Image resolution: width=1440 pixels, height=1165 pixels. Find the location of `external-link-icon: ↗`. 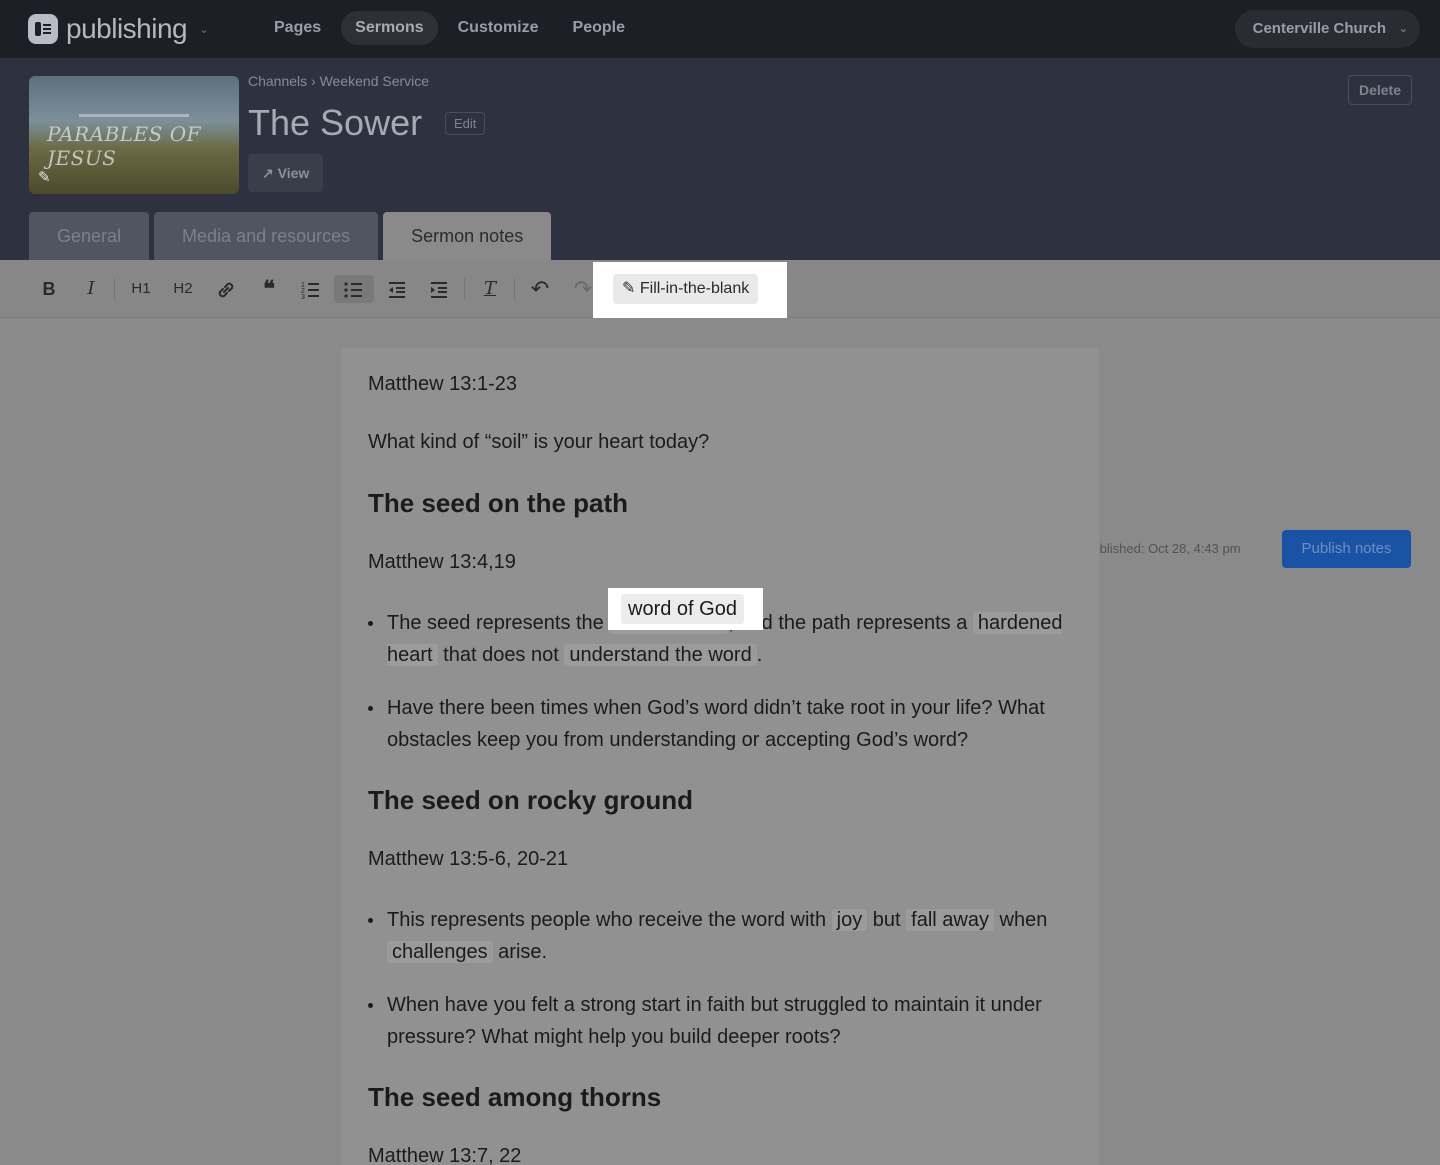

external-link-icon: ↗ is located at coordinates (268, 173).